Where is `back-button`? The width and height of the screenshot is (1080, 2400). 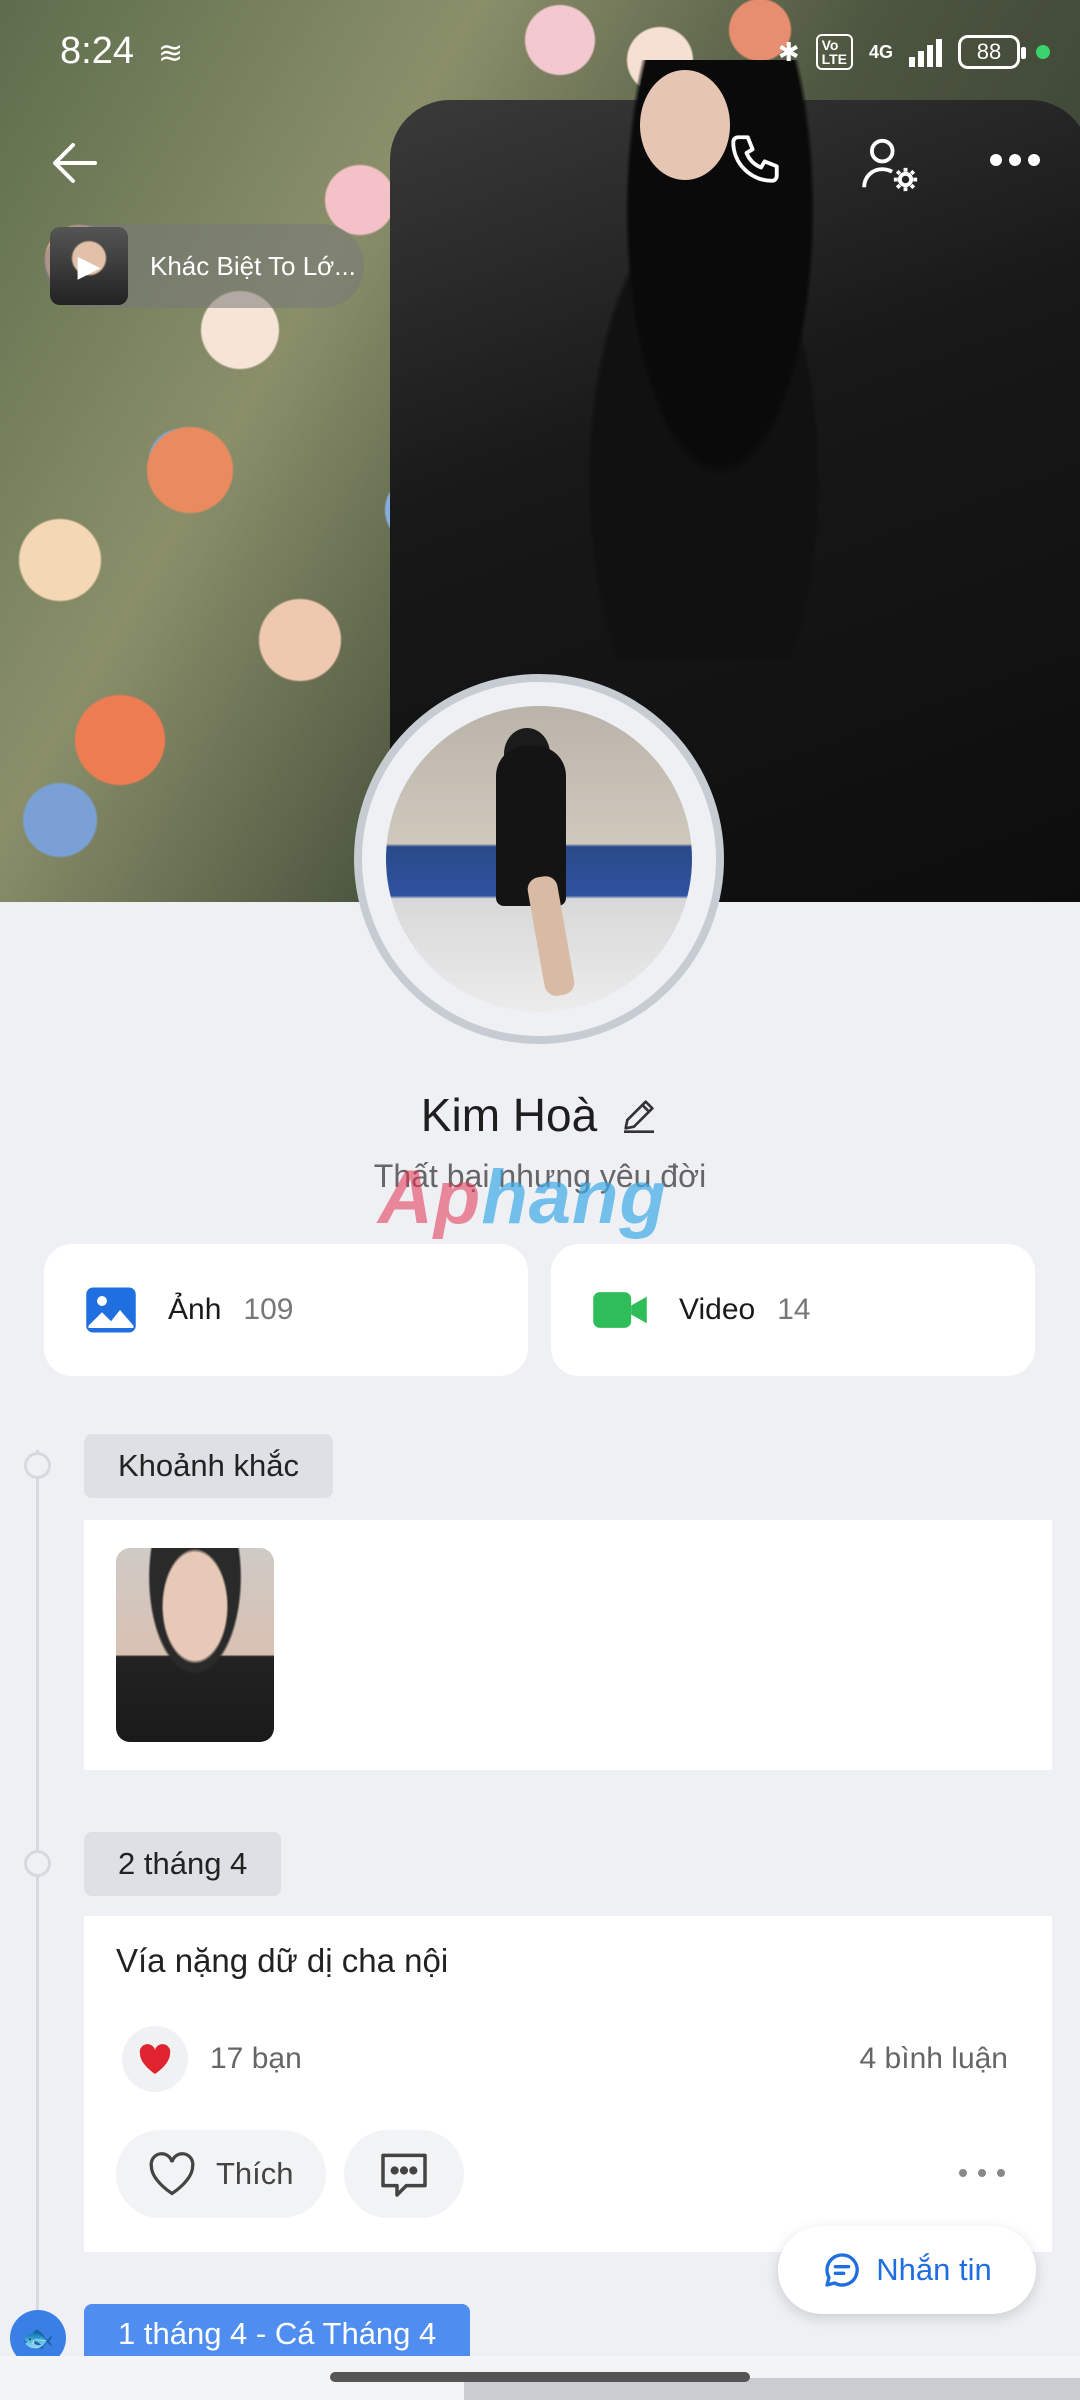 back-button is located at coordinates (75, 163).